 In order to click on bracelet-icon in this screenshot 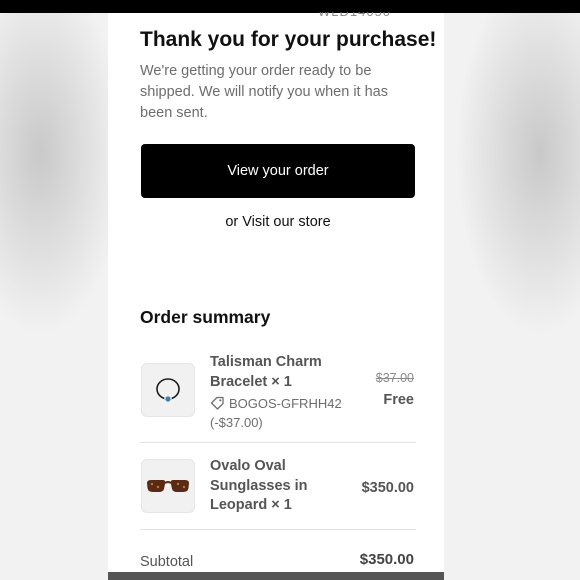, I will do `click(168, 390)`.